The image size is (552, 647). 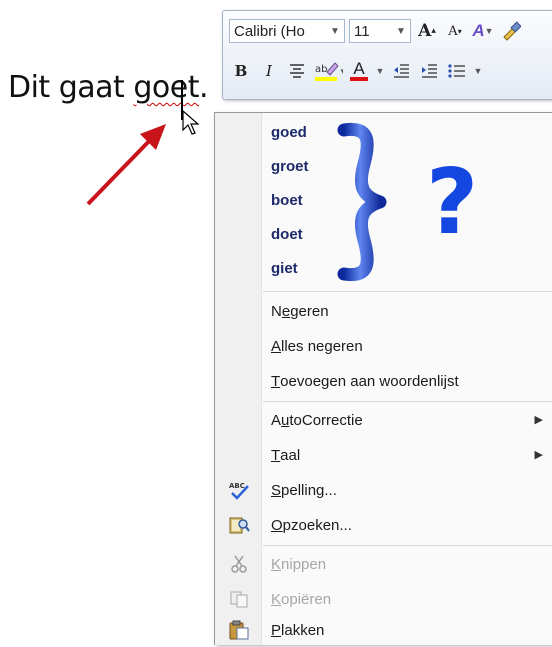 What do you see at coordinates (383, 311) in the screenshot?
I see `ignore-menu-item: Ne geren` at bounding box center [383, 311].